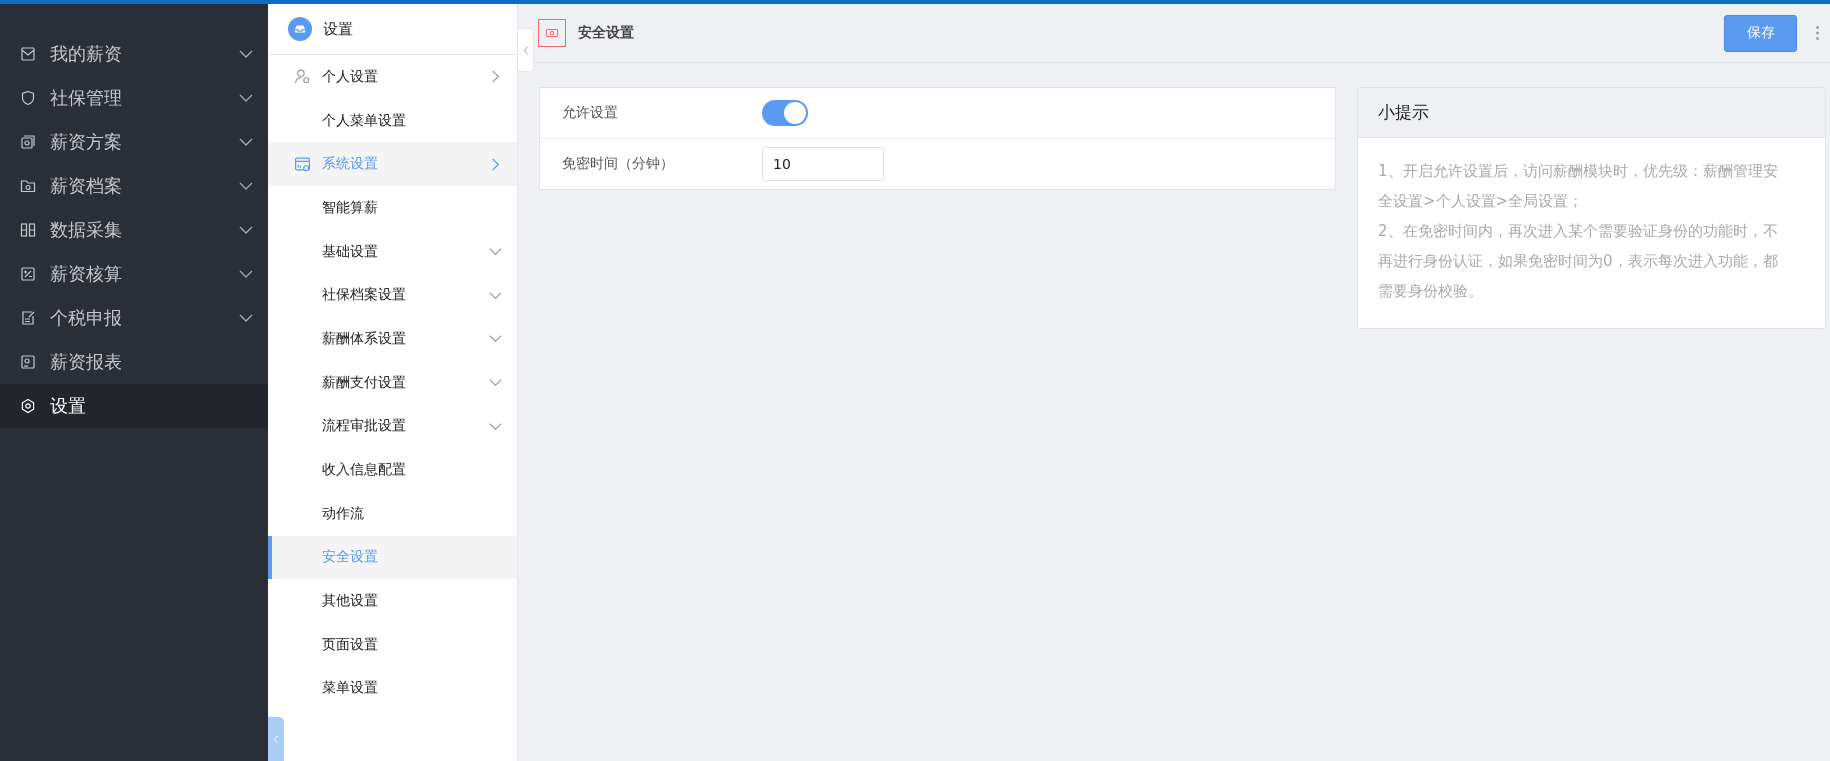 This screenshot has height=761, width=1830. I want to click on sidebar-item: 薪资方案, so click(134, 142).